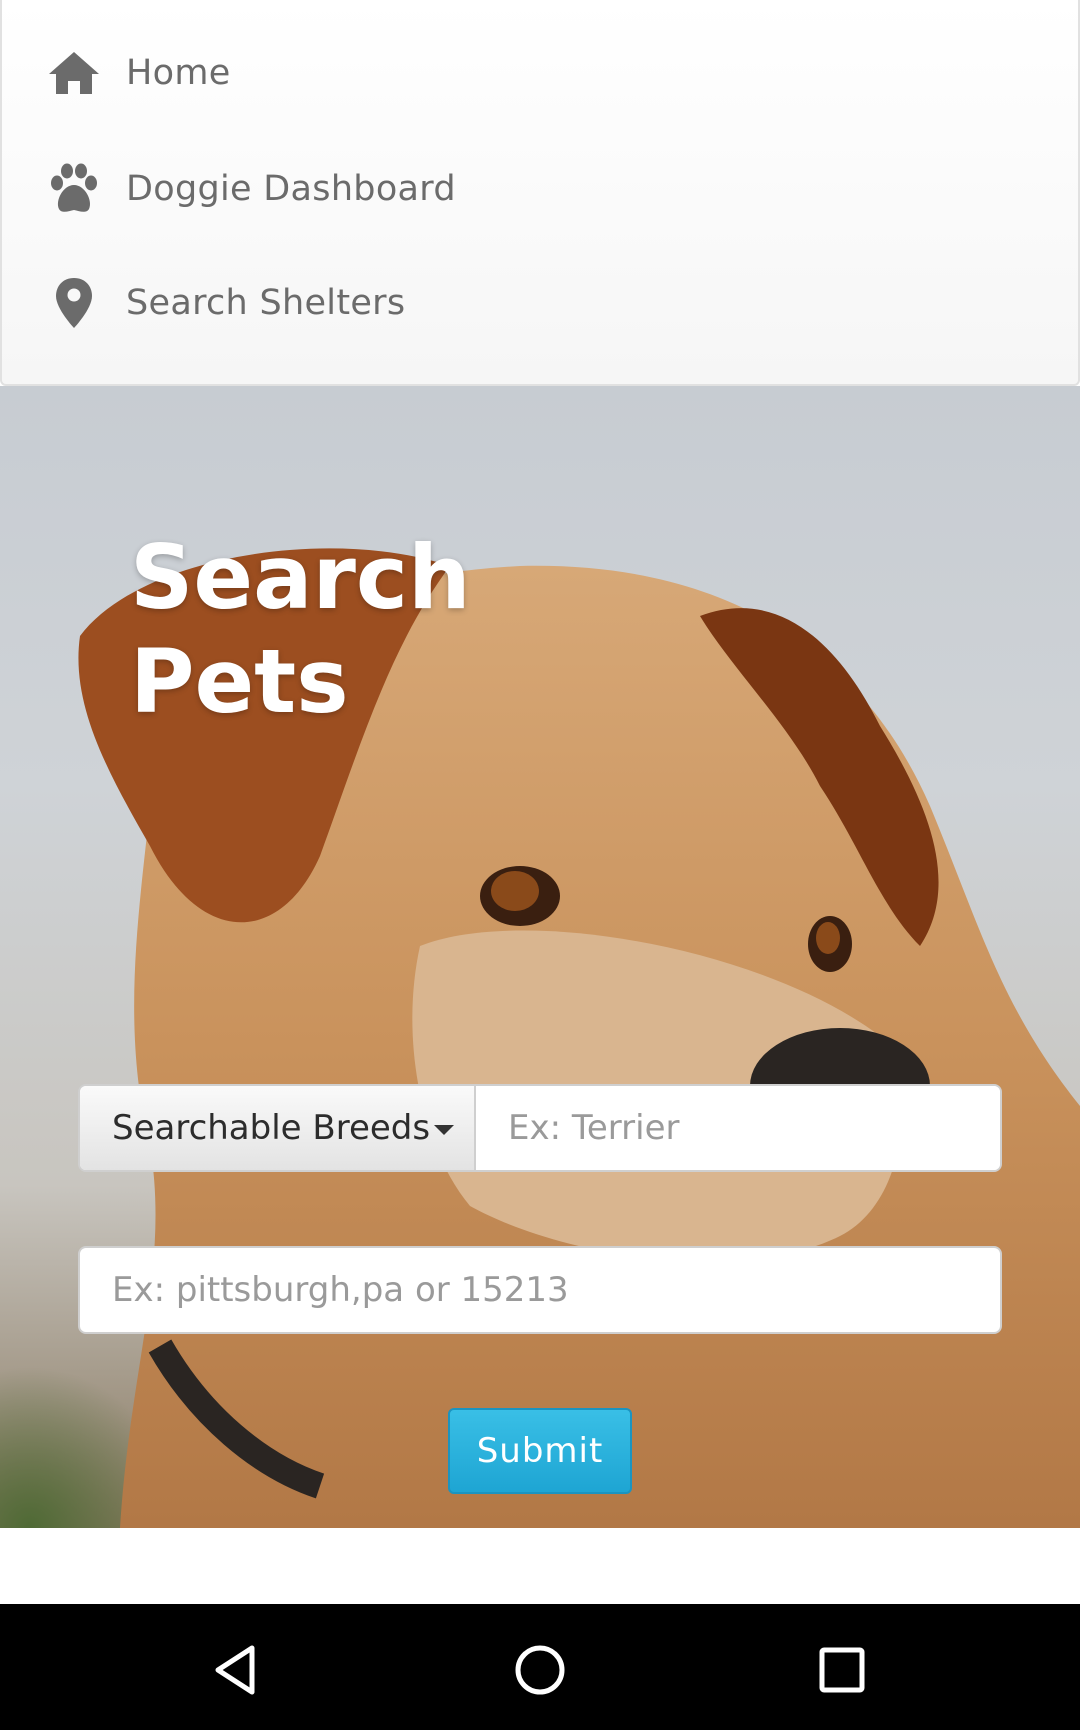 Image resolution: width=1080 pixels, height=1730 pixels. I want to click on hero-title-line1: Search, so click(300, 577).